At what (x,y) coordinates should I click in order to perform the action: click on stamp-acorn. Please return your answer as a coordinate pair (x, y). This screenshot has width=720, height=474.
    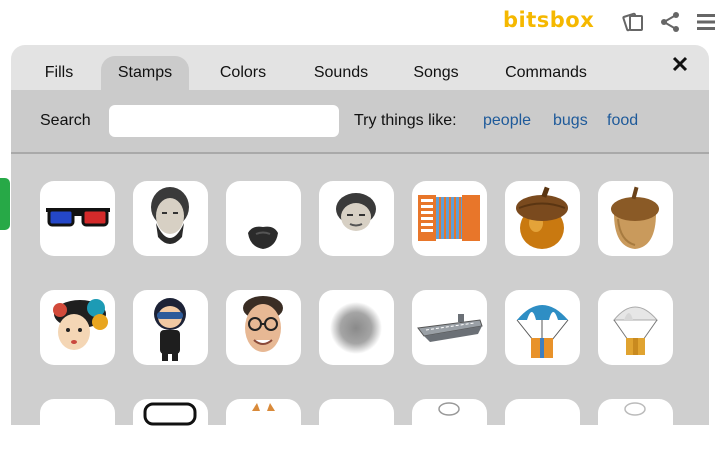
    Looking at the image, I should click on (635, 218).